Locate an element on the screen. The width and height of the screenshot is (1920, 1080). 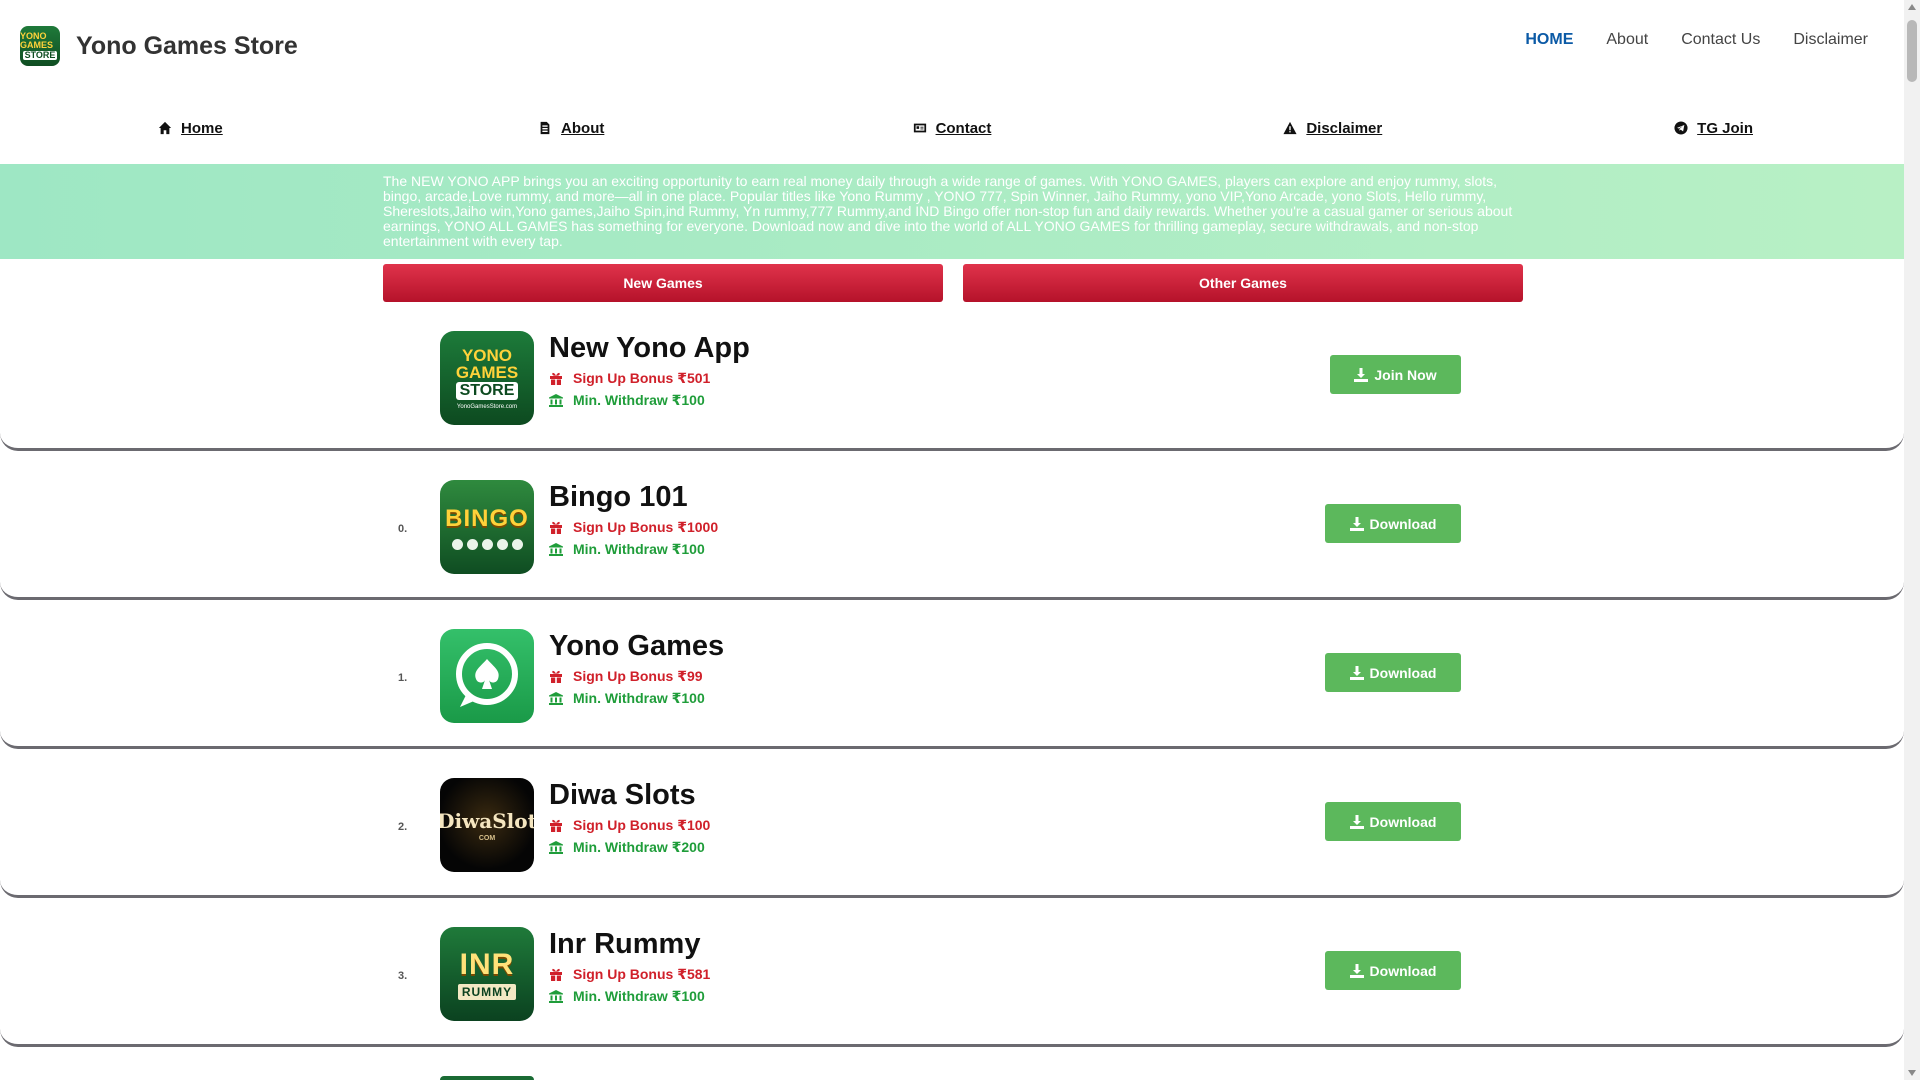
signup-bonus-text: Sign Up Bonus ₹1000 is located at coordinates (646, 527).